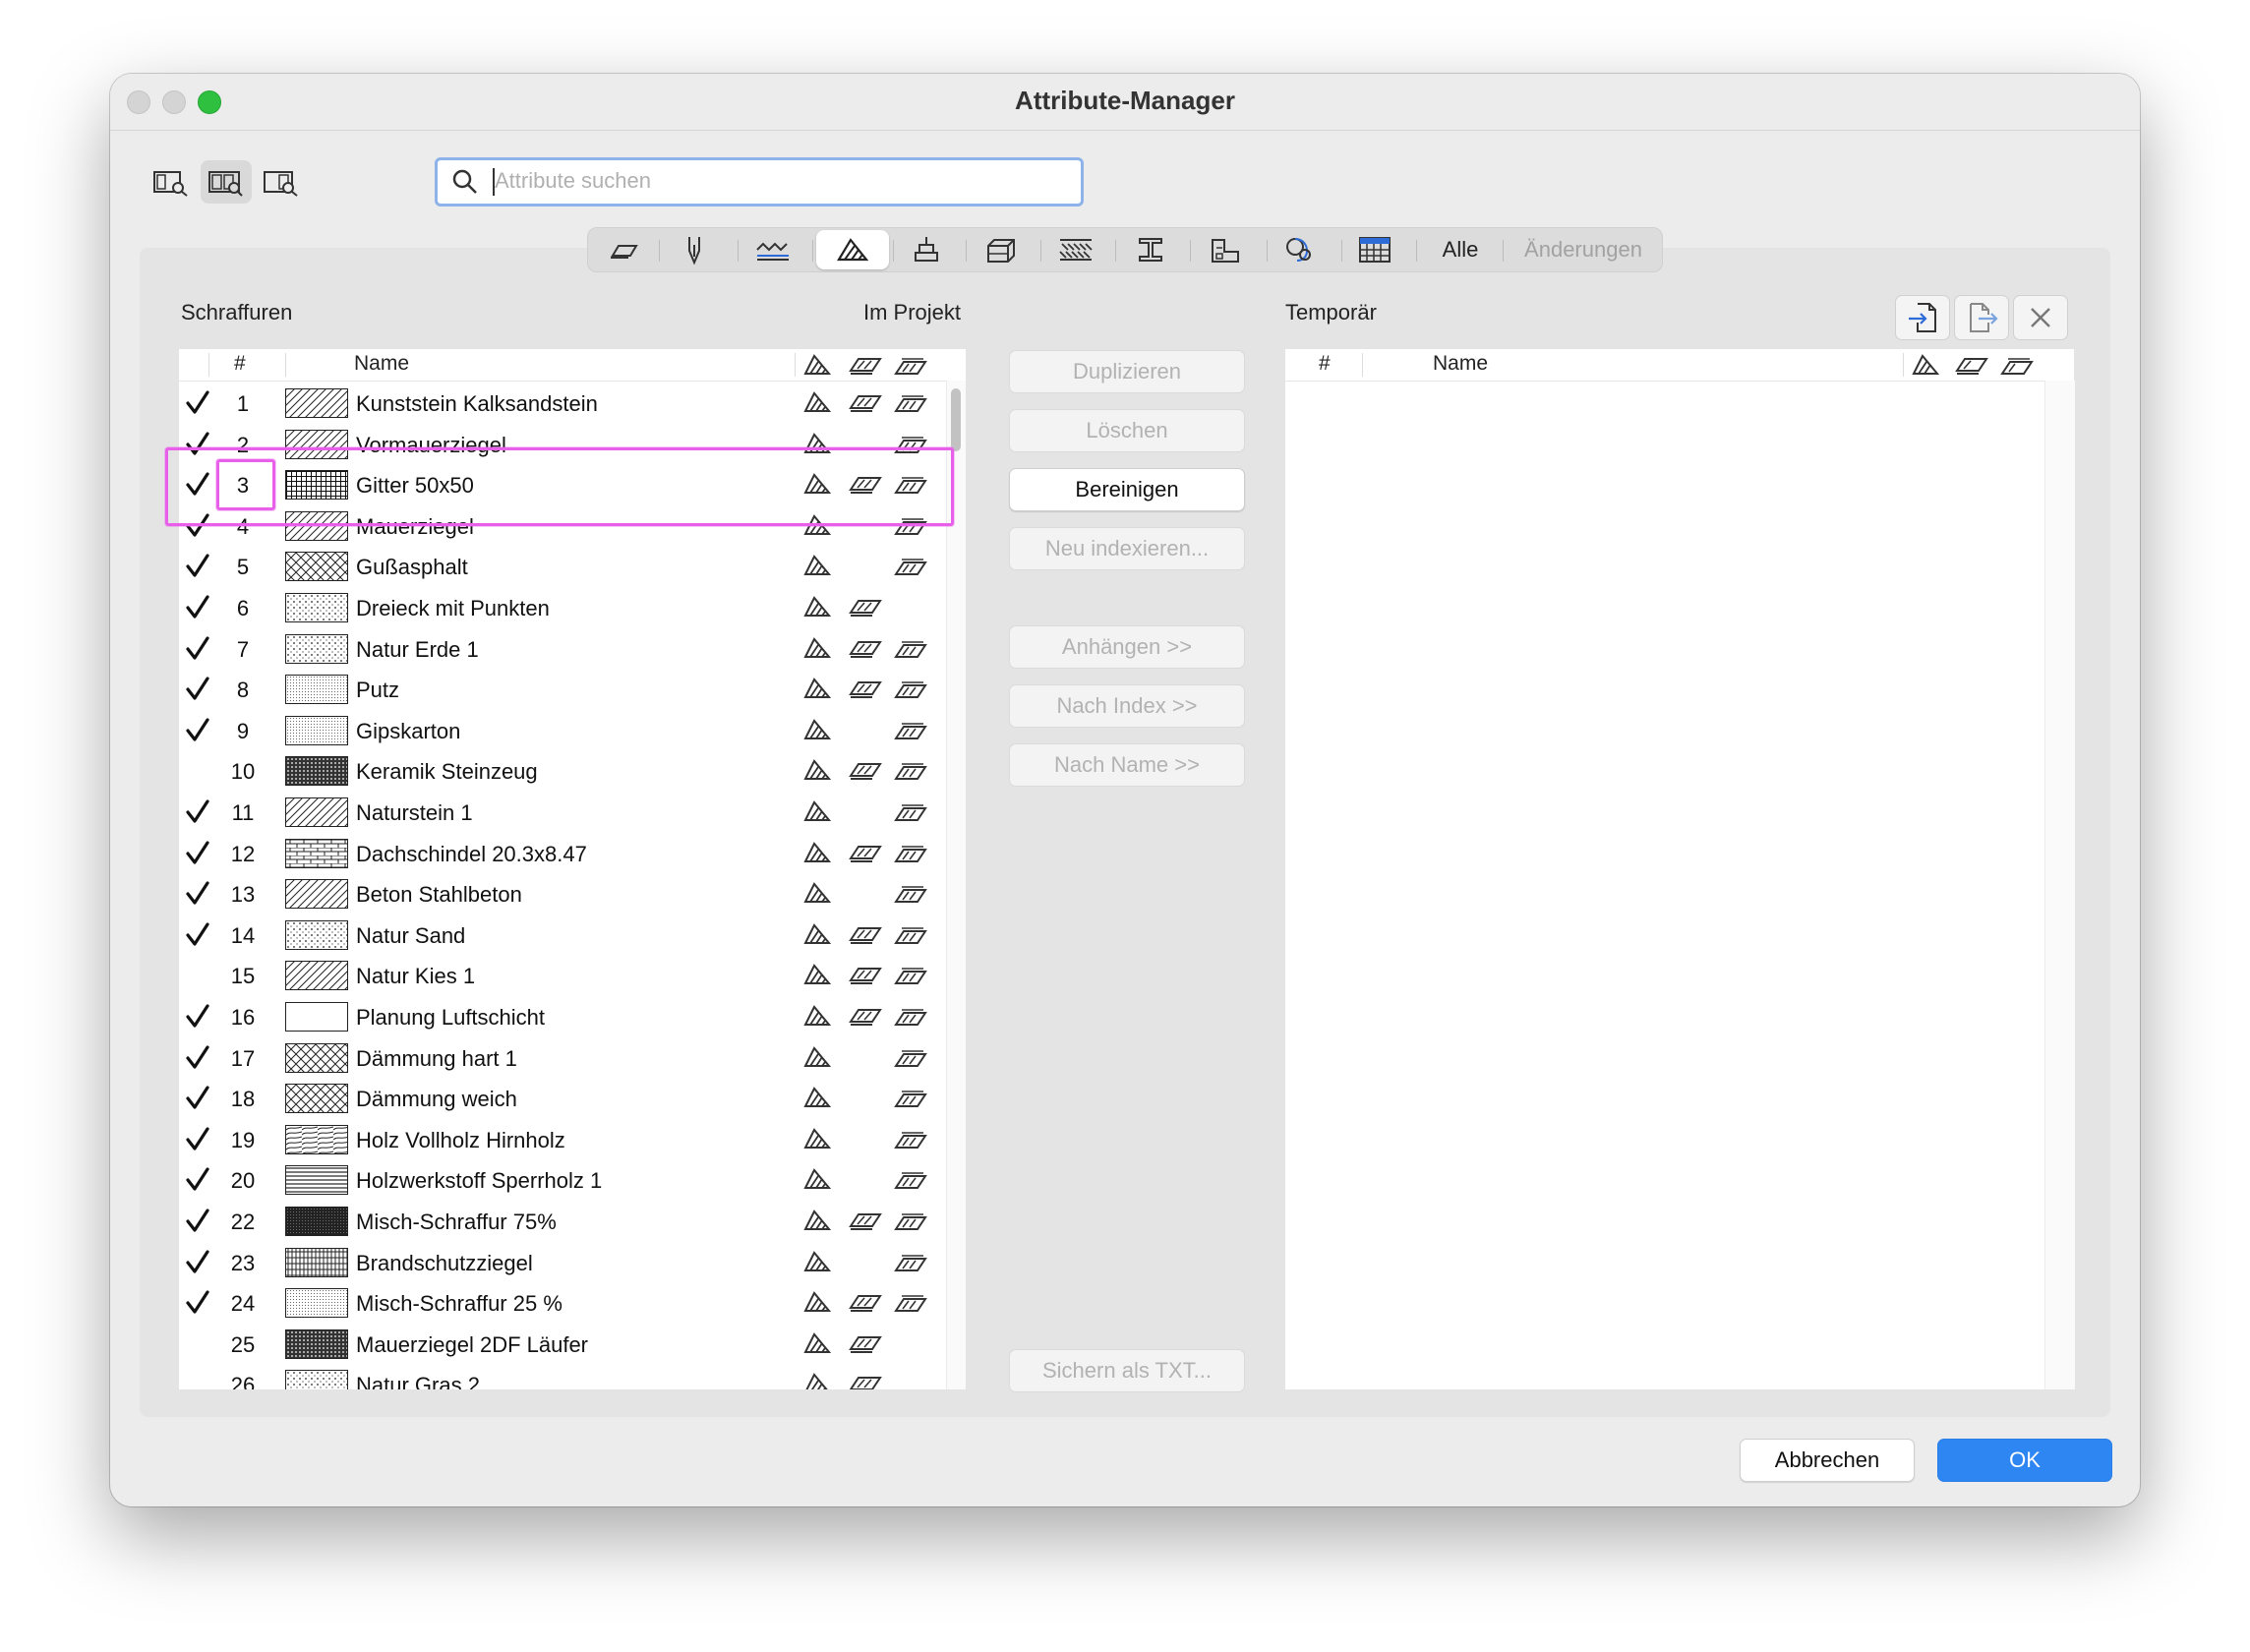  Describe the element at coordinates (562, 975) in the screenshot. I see `table-row: 15 Natur Kies 1` at that location.